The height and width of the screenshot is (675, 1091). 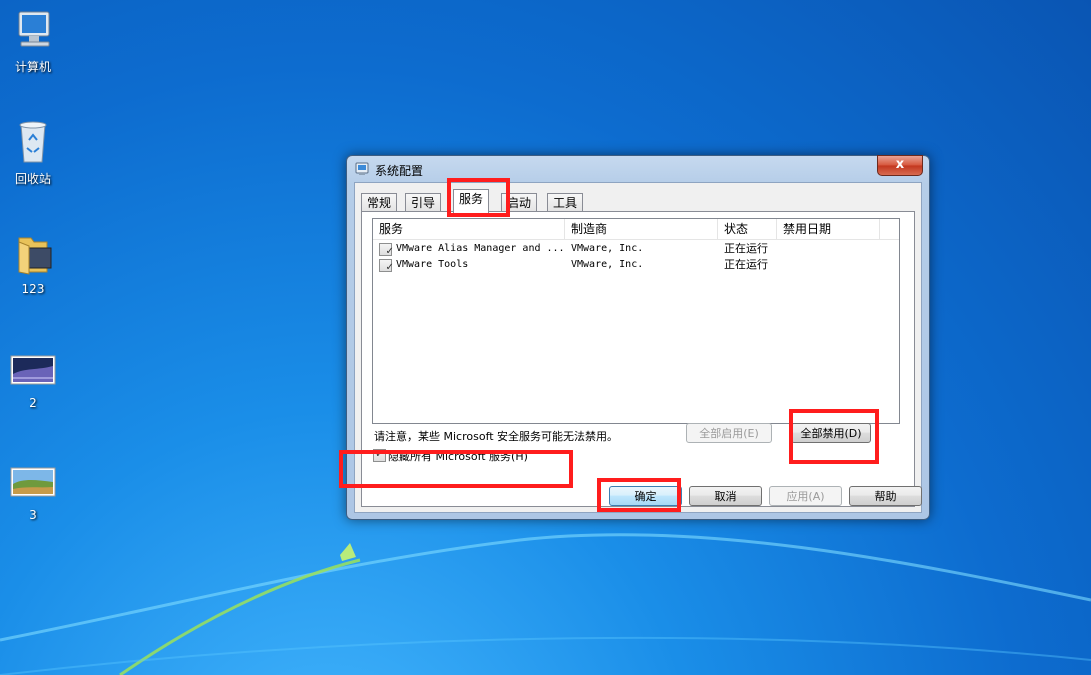 I want to click on tab-label: 工具, so click(x=565, y=203).